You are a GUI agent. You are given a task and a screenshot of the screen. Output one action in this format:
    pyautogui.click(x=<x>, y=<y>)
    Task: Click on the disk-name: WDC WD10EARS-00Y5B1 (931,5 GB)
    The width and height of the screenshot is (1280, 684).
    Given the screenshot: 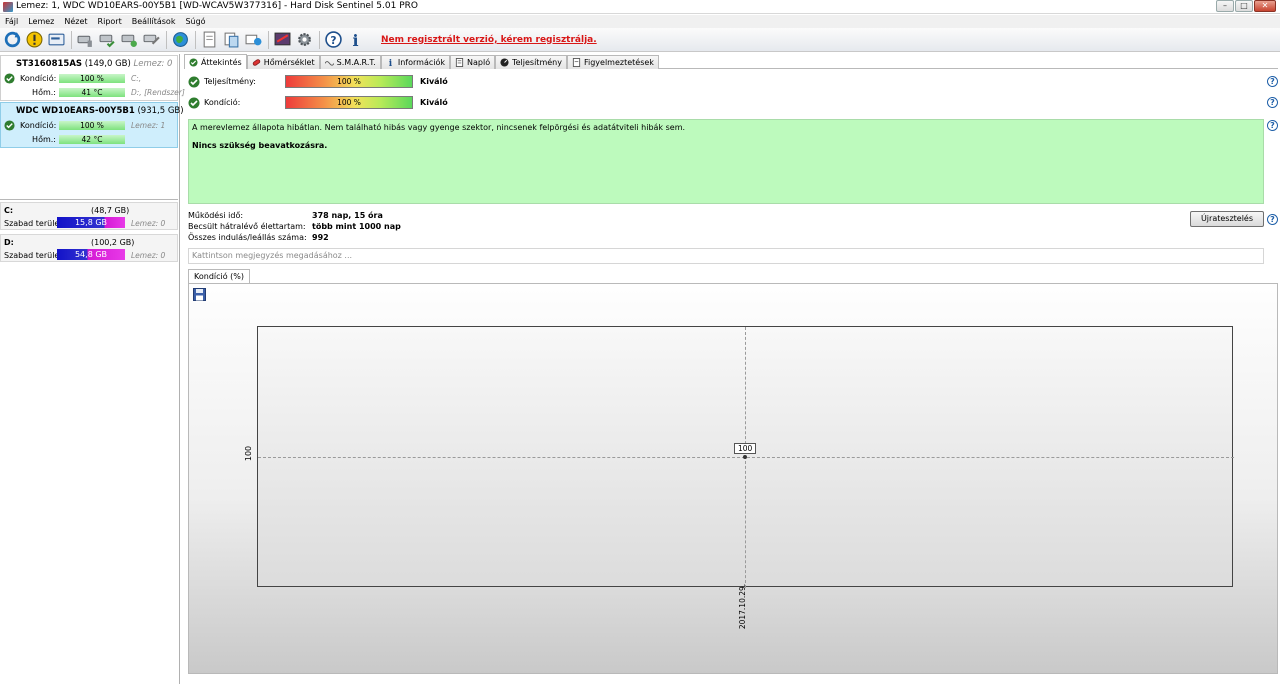 What is the action you would take?
    pyautogui.click(x=100, y=111)
    